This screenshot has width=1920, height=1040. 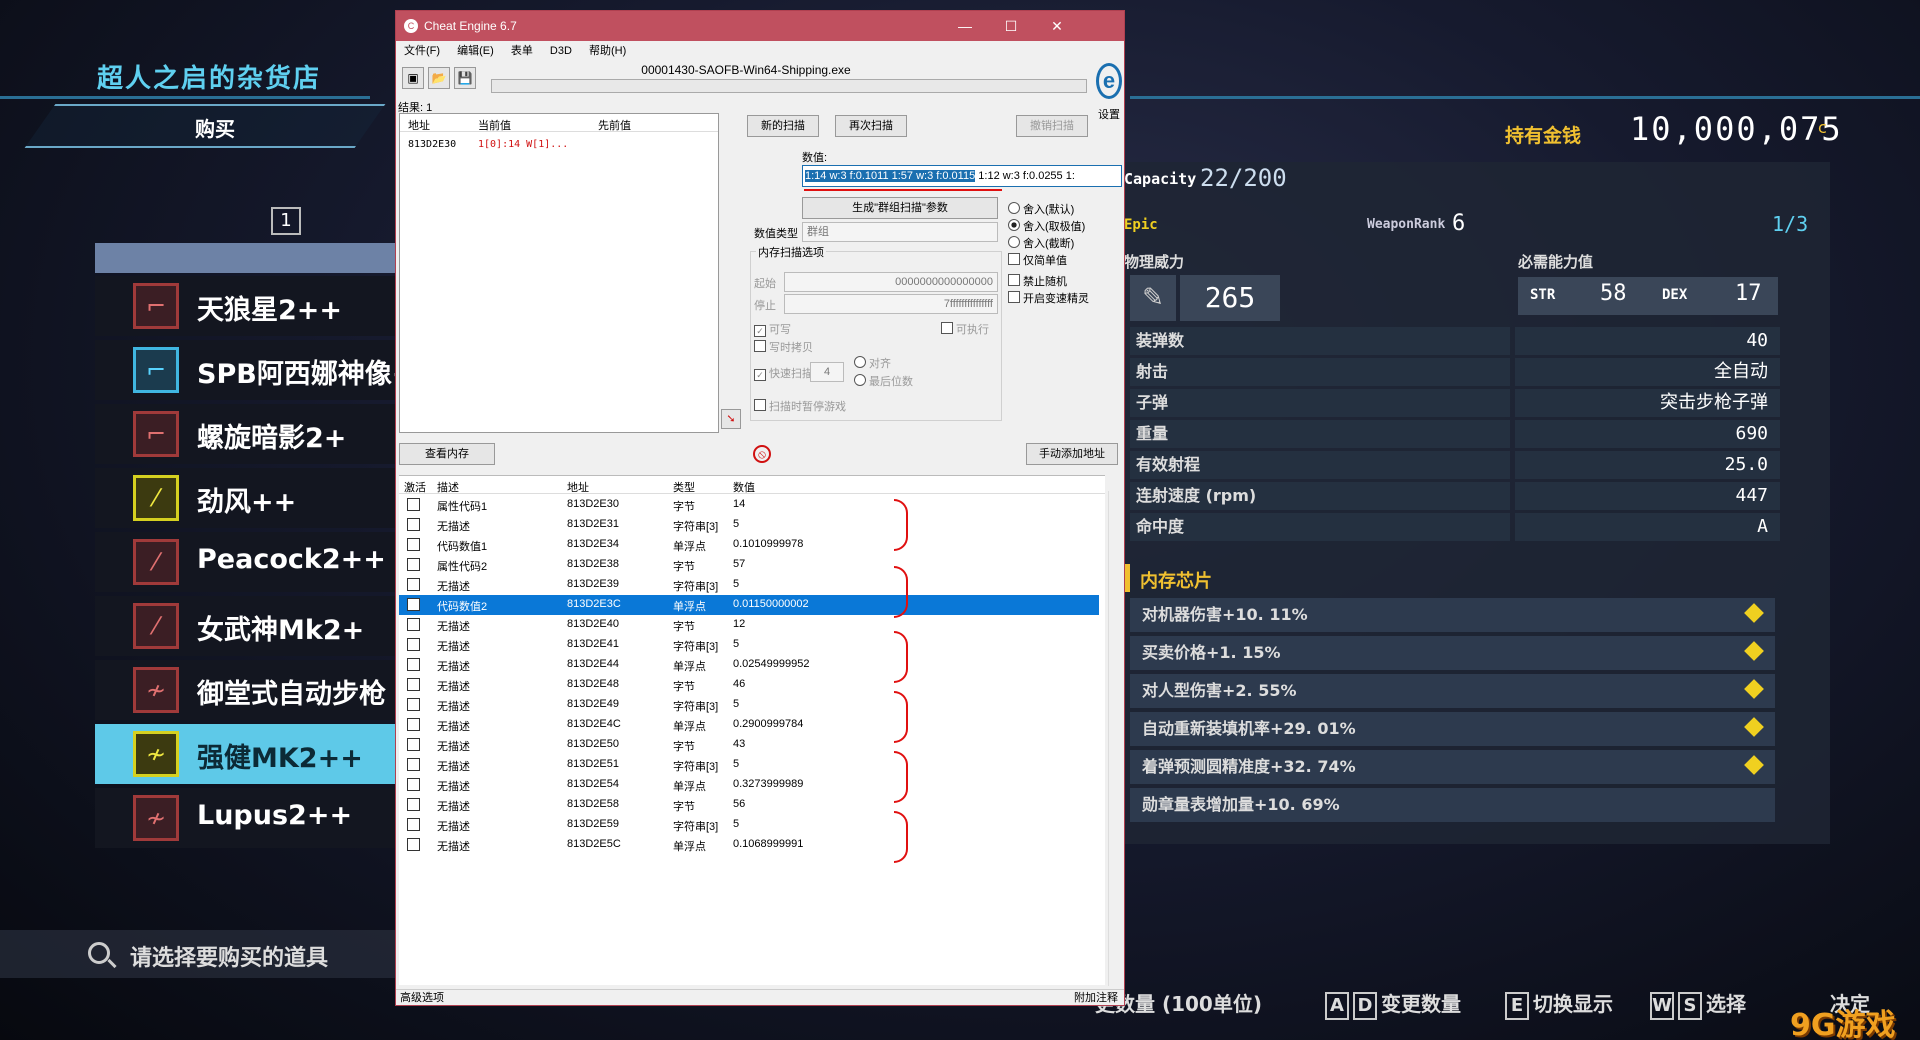 I want to click on round-truncate-radio: 舍入(截断), so click(x=1041, y=243).